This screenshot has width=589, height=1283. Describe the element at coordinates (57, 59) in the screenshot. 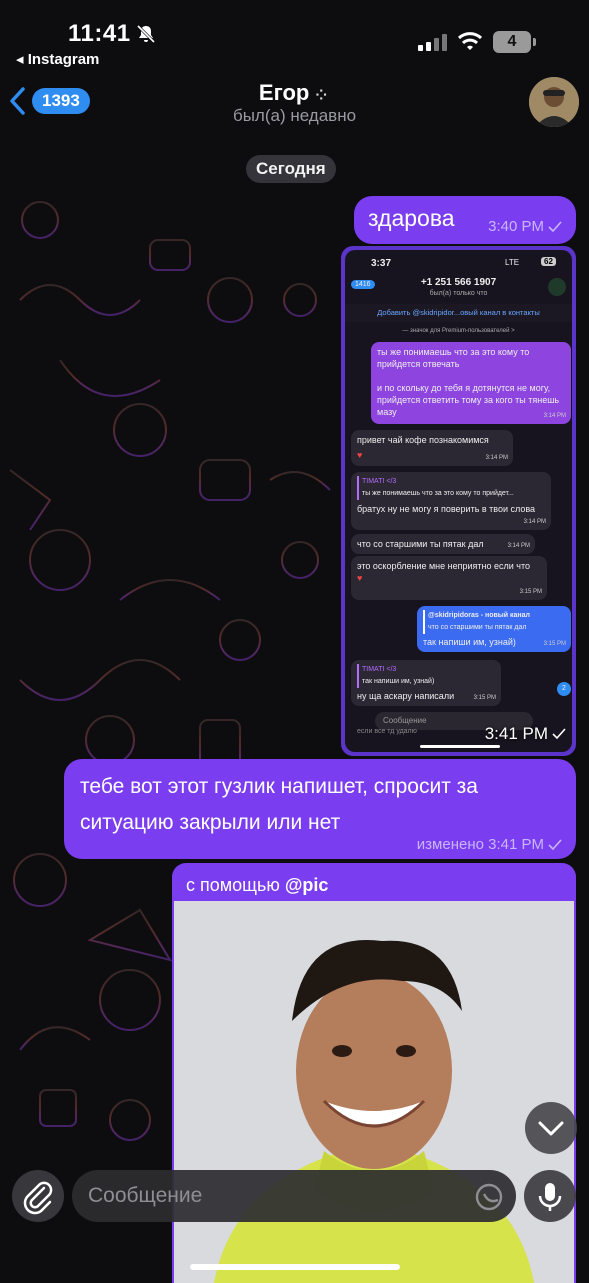

I see `back-to-instagram: ◂ Instagram` at that location.